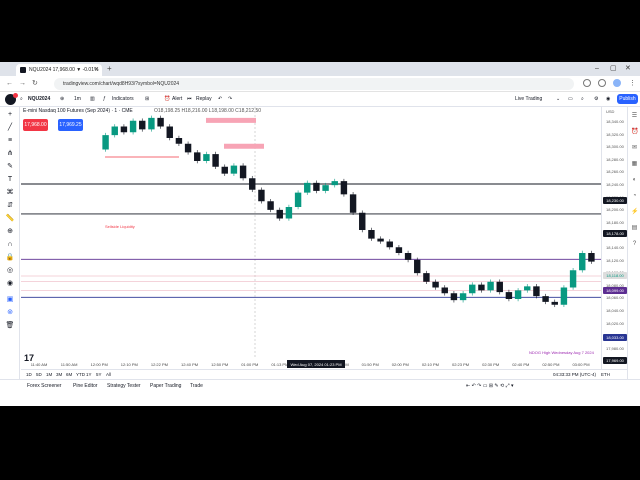 Image resolution: width=640 pixels, height=480 pixels. What do you see at coordinates (596, 99) in the screenshot?
I see `settings-icon: ⚙` at bounding box center [596, 99].